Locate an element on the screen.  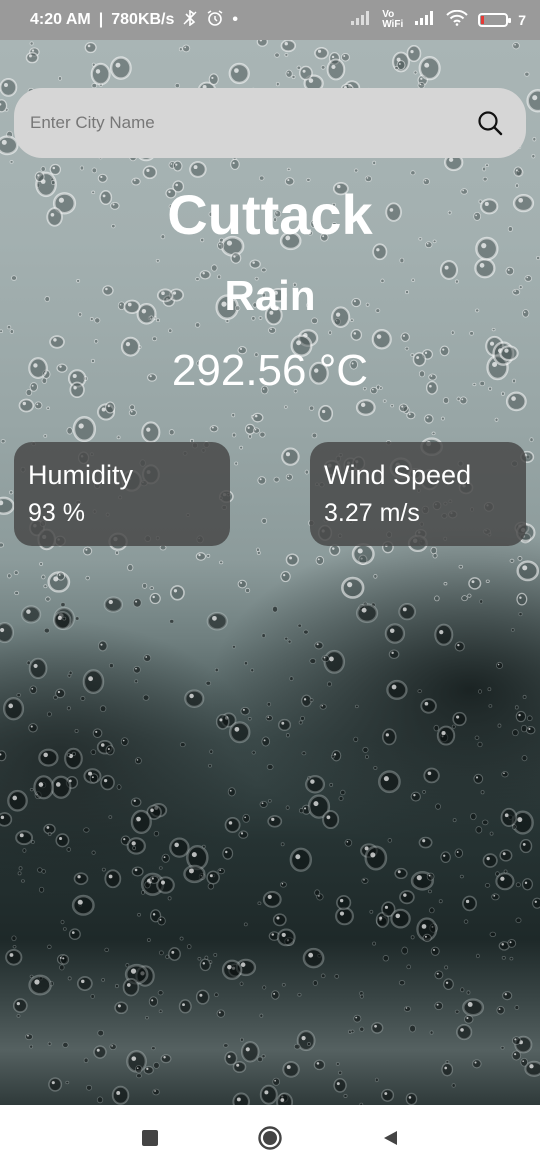
recents-icon is located at coordinates (150, 1138).